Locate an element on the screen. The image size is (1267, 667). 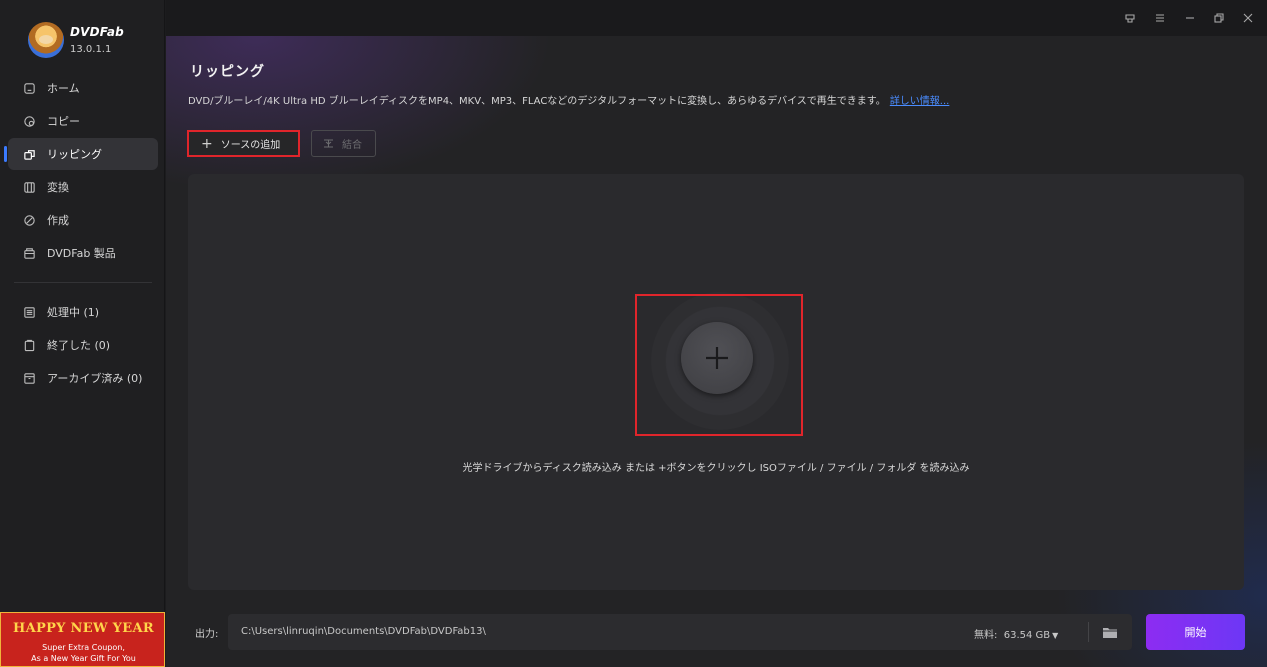
add-source-button: + ソースの追加 is located at coordinates (243, 143).